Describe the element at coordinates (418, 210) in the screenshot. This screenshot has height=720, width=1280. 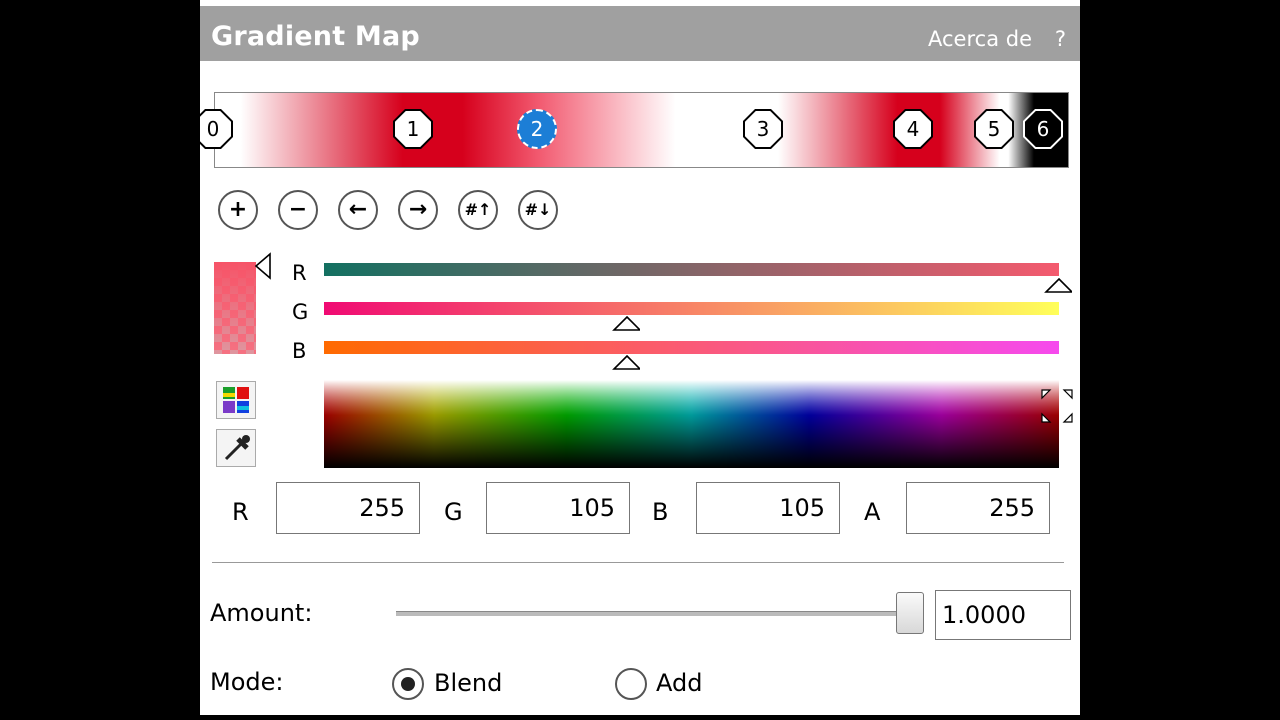
I see `move-right-button: →` at that location.